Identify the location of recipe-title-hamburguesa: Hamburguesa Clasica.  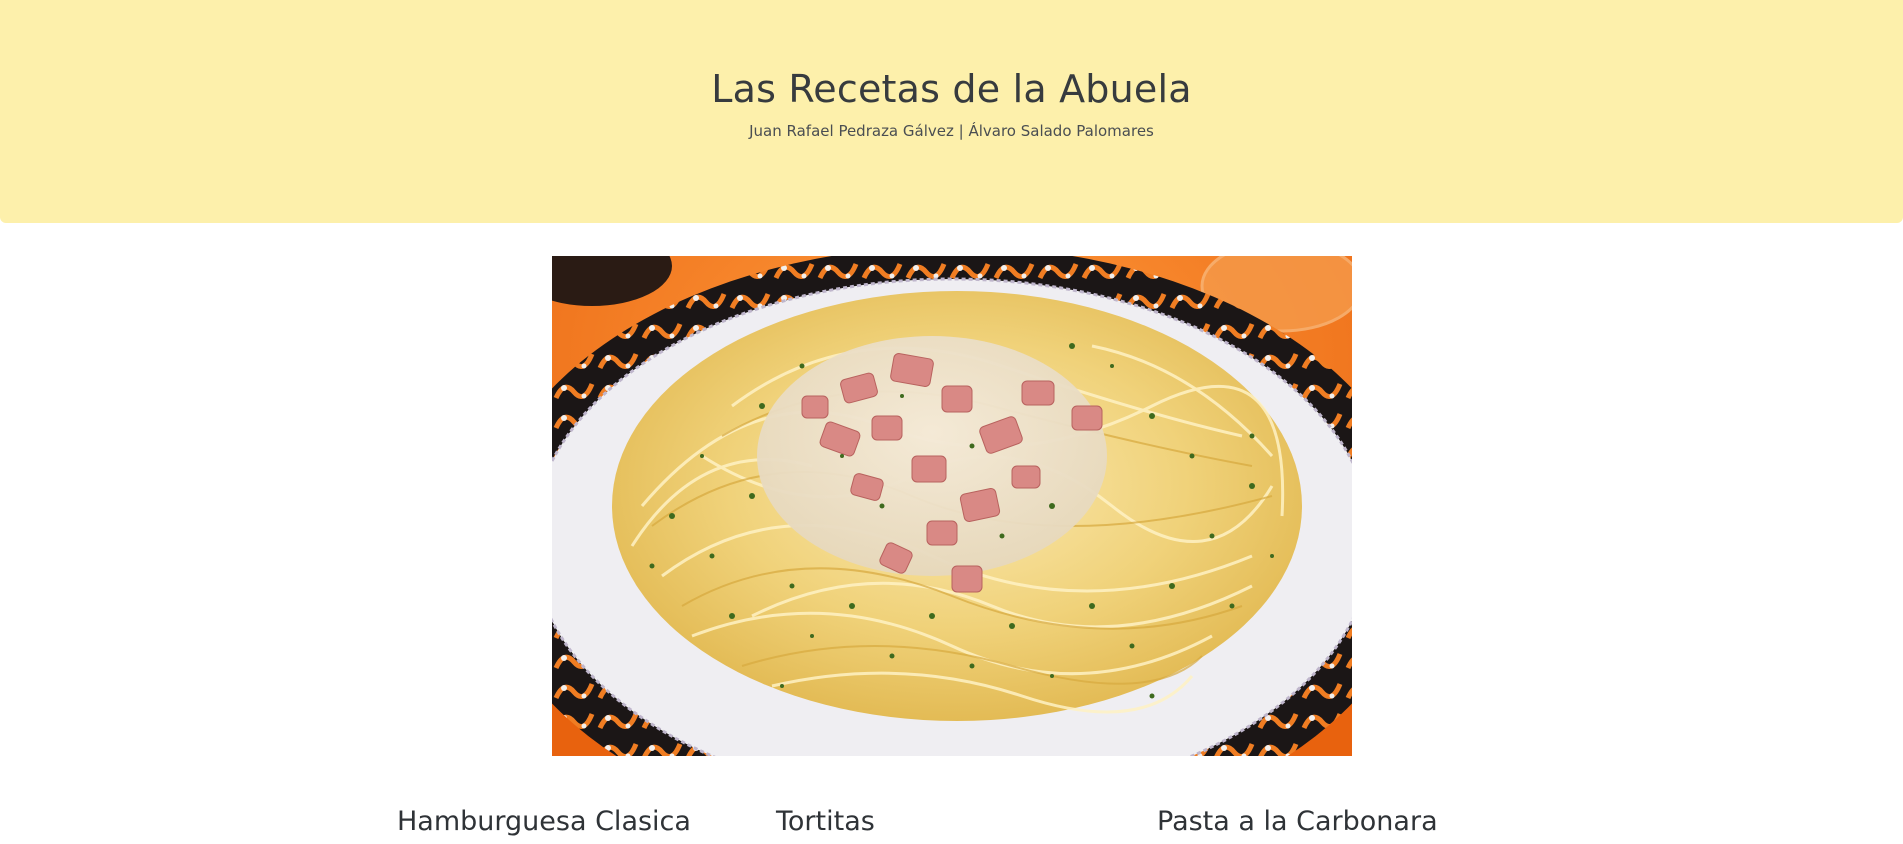
(544, 822).